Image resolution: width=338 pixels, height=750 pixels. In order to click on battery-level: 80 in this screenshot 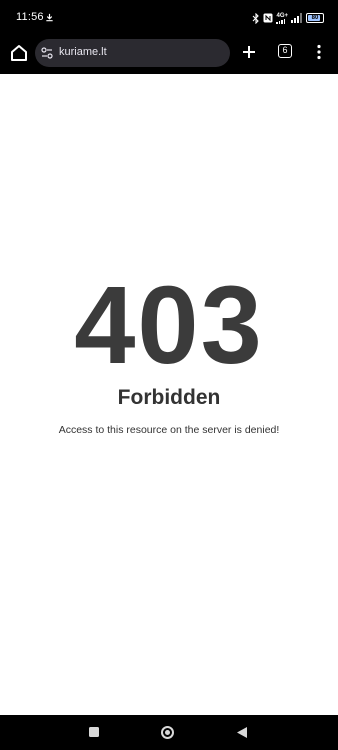, I will do `click(315, 18)`.